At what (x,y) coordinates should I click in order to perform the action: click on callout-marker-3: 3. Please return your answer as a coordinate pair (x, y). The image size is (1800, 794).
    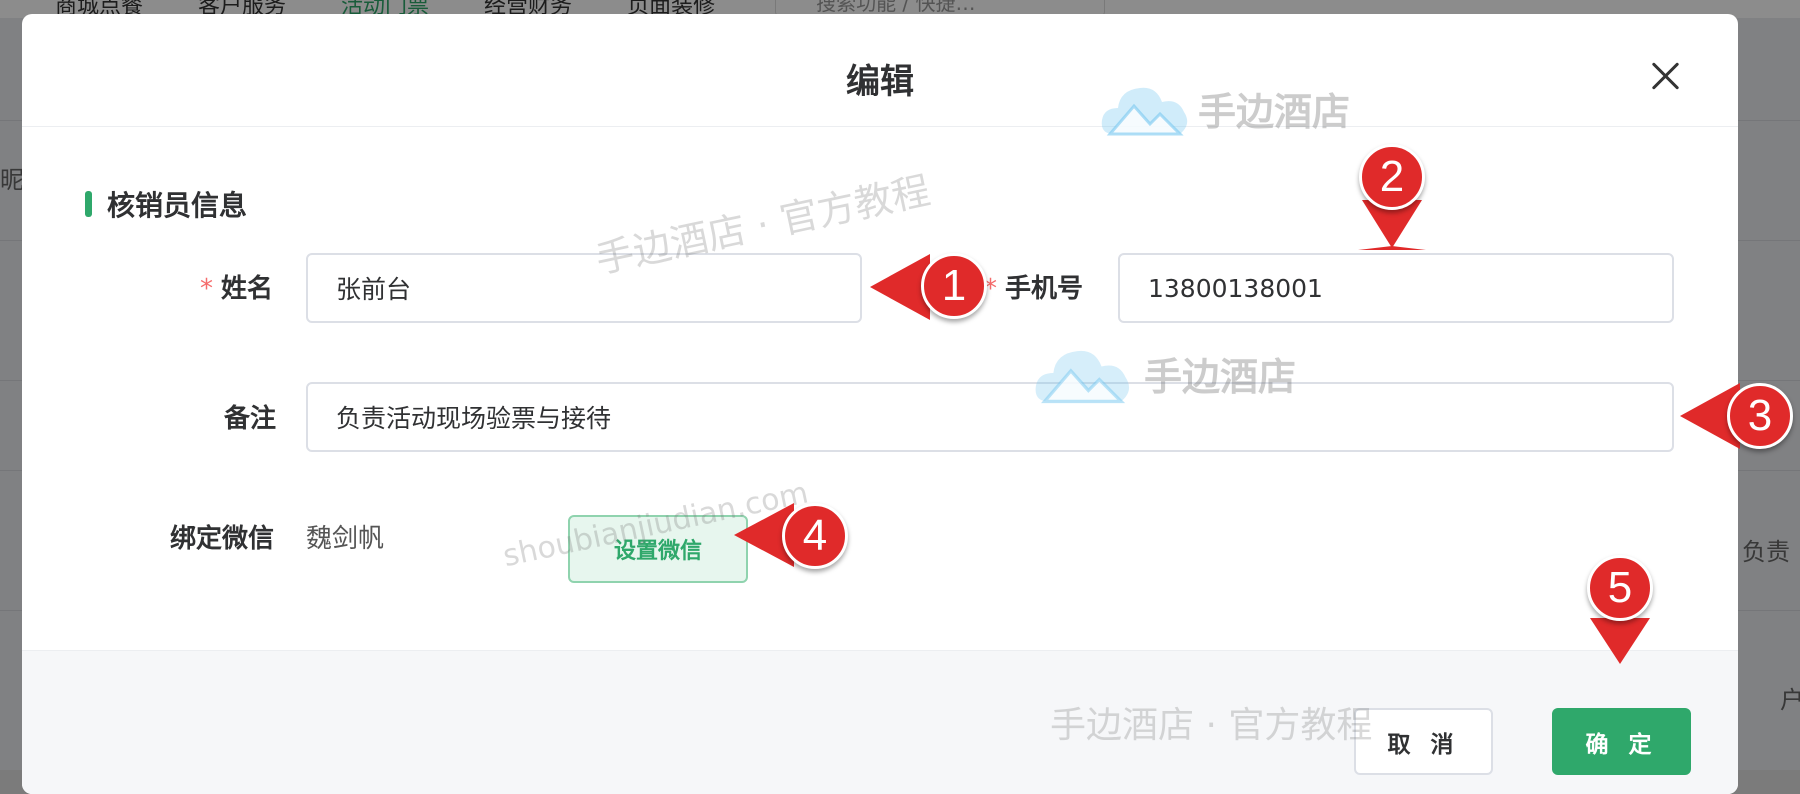
    Looking at the image, I should click on (1760, 416).